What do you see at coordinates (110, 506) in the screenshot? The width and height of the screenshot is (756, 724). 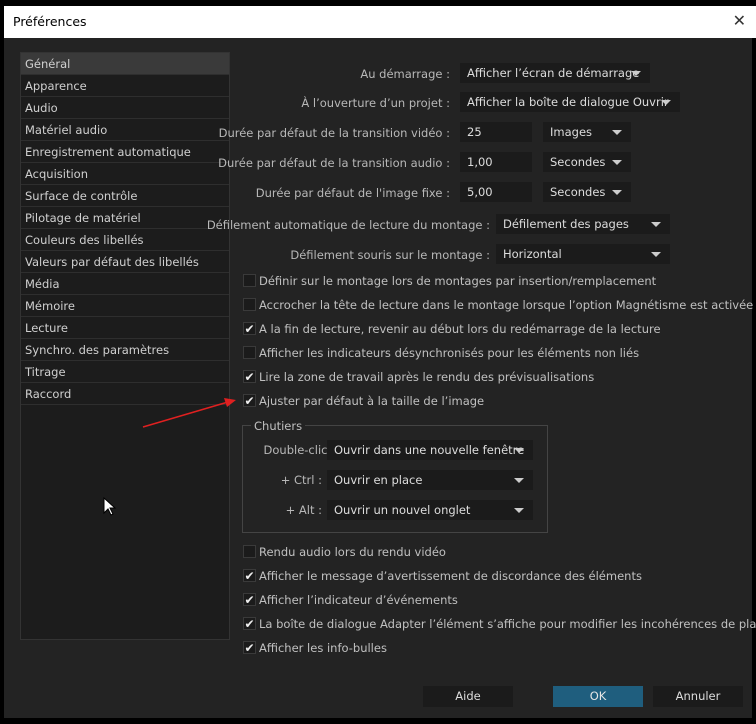 I see `mouse-cursor-icon` at bounding box center [110, 506].